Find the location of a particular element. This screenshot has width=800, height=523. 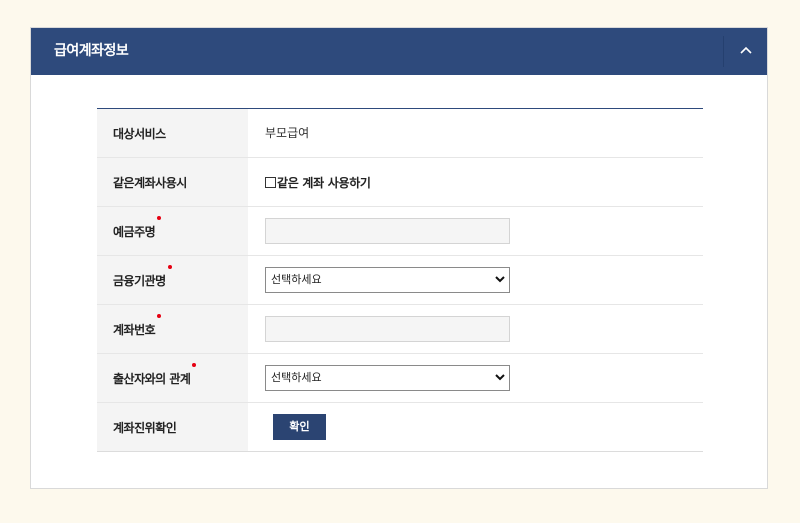

depositor-value-cell is located at coordinates (475, 231).